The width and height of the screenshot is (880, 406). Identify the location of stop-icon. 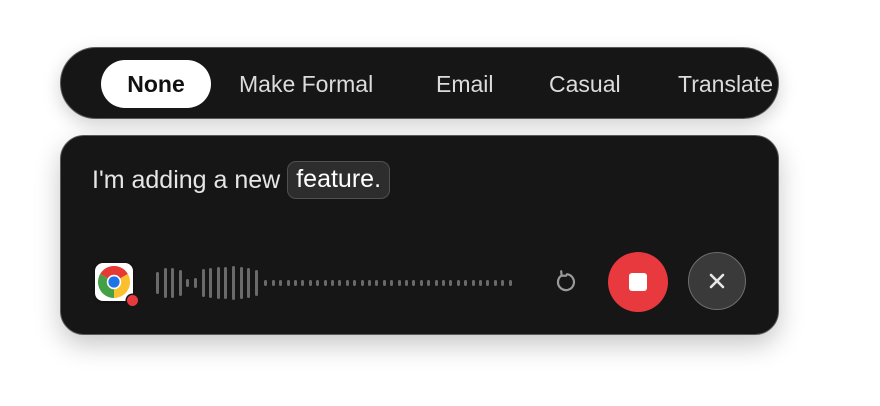
(638, 282).